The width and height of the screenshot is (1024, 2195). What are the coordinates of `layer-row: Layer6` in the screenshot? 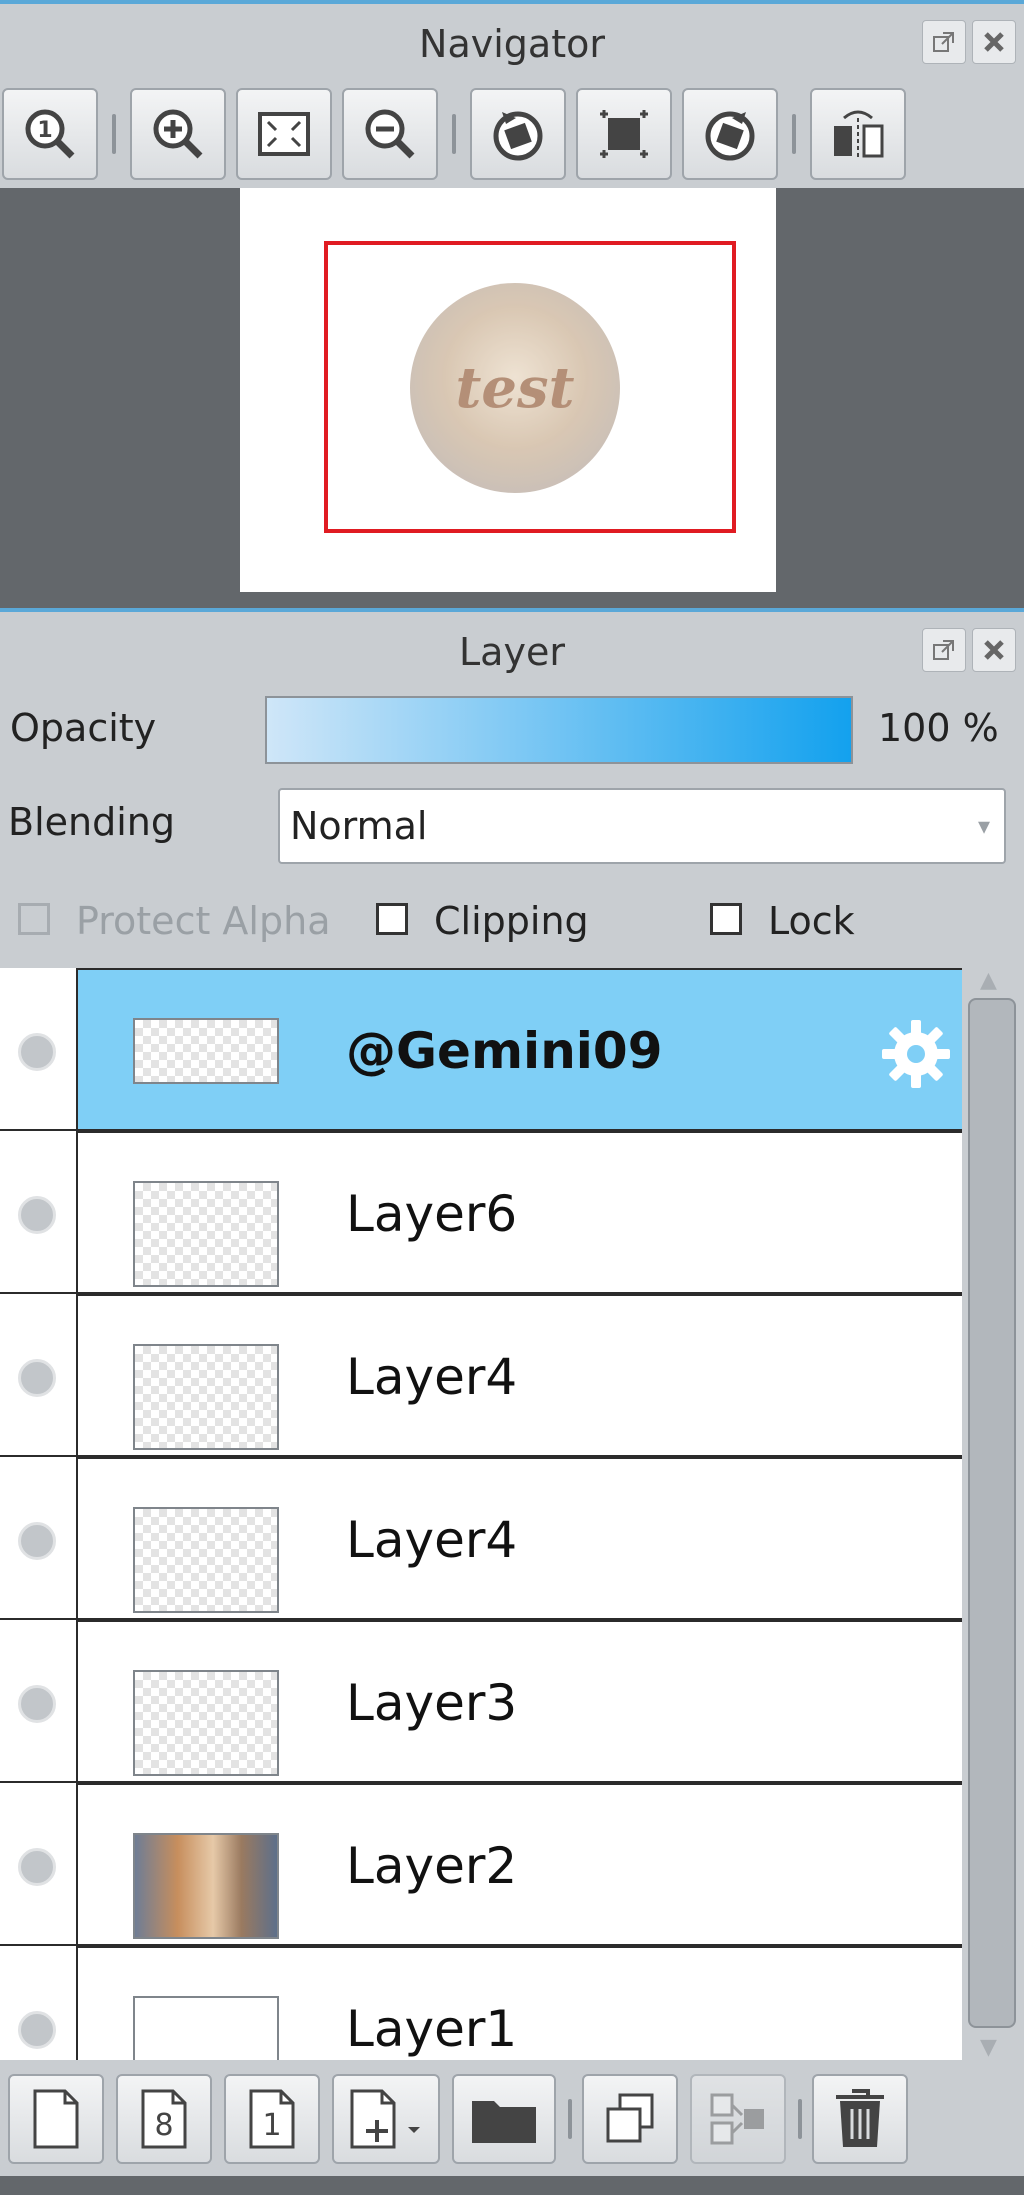 It's located at (481, 1212).